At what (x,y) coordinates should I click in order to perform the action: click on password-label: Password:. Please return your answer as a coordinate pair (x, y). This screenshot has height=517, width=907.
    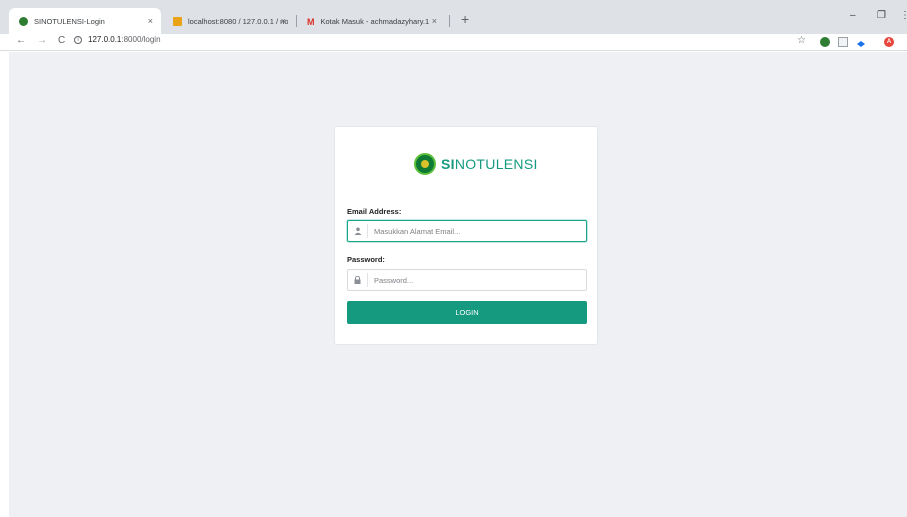
    Looking at the image, I should click on (366, 259).